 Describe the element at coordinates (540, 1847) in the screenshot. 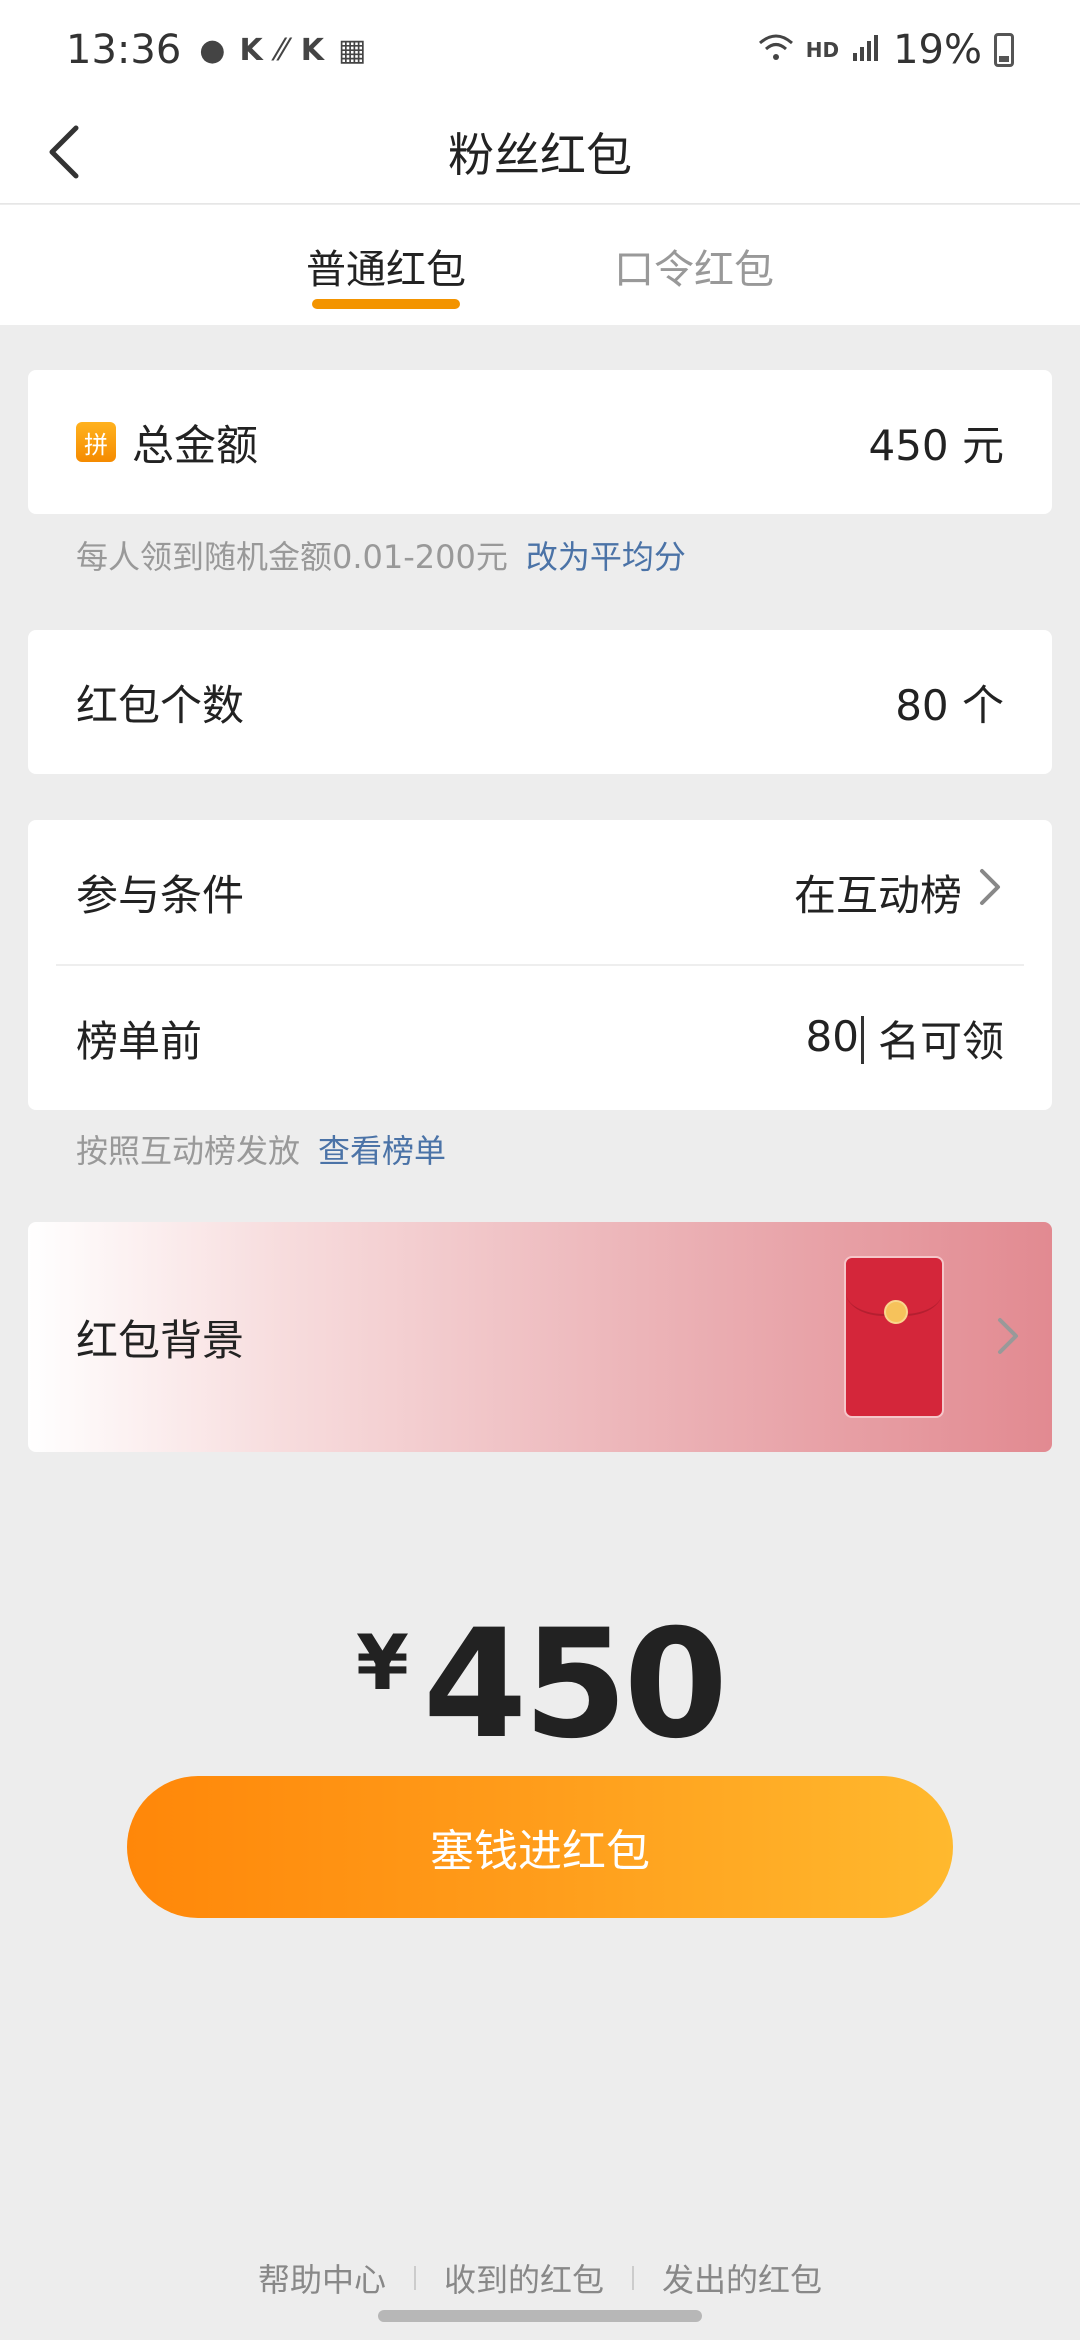

I see `submit-button: 塞钱进红包` at that location.